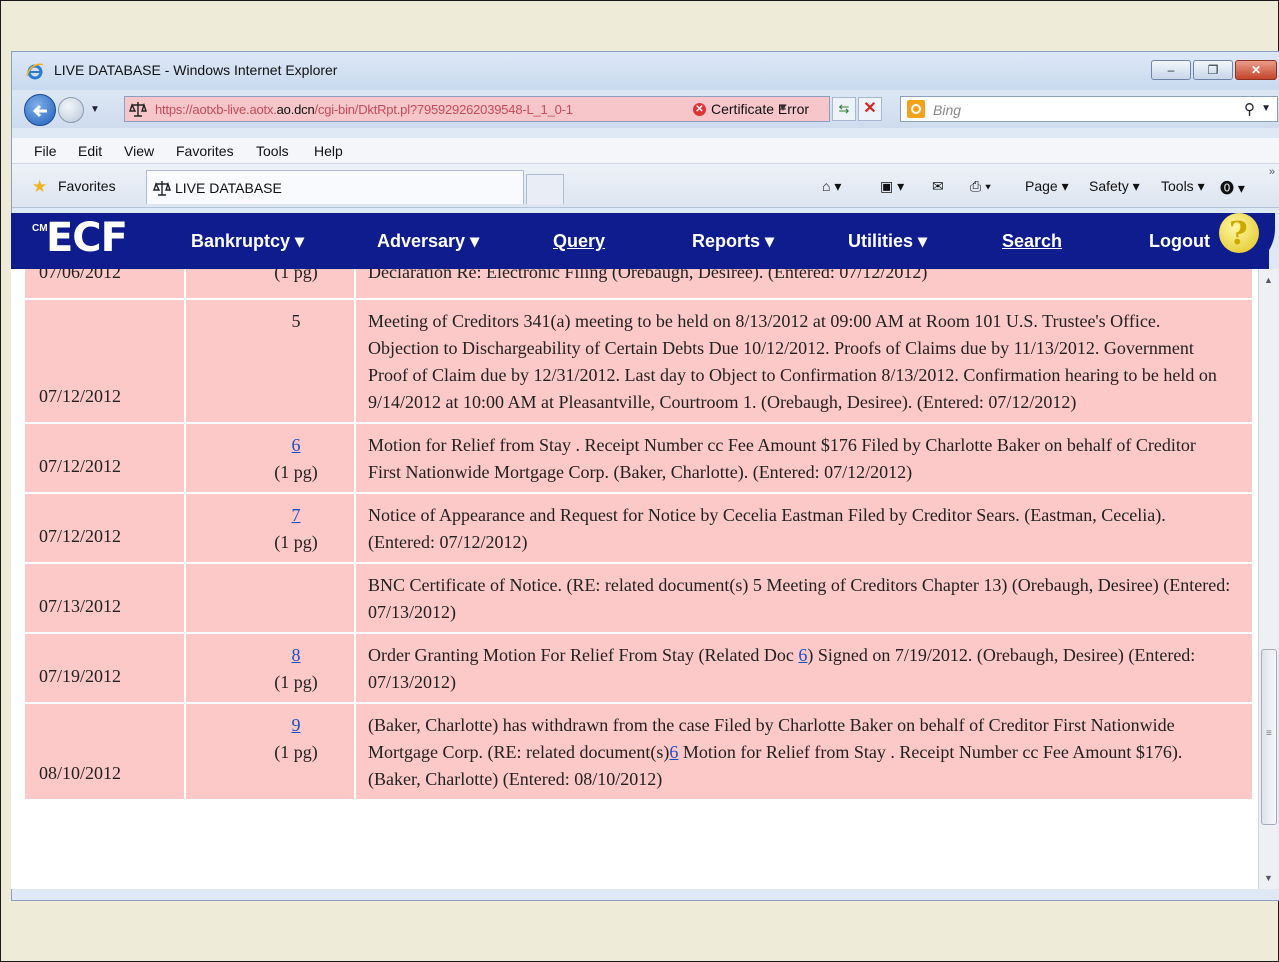 The image size is (1279, 962). I want to click on new-tab-button, so click(545, 189).